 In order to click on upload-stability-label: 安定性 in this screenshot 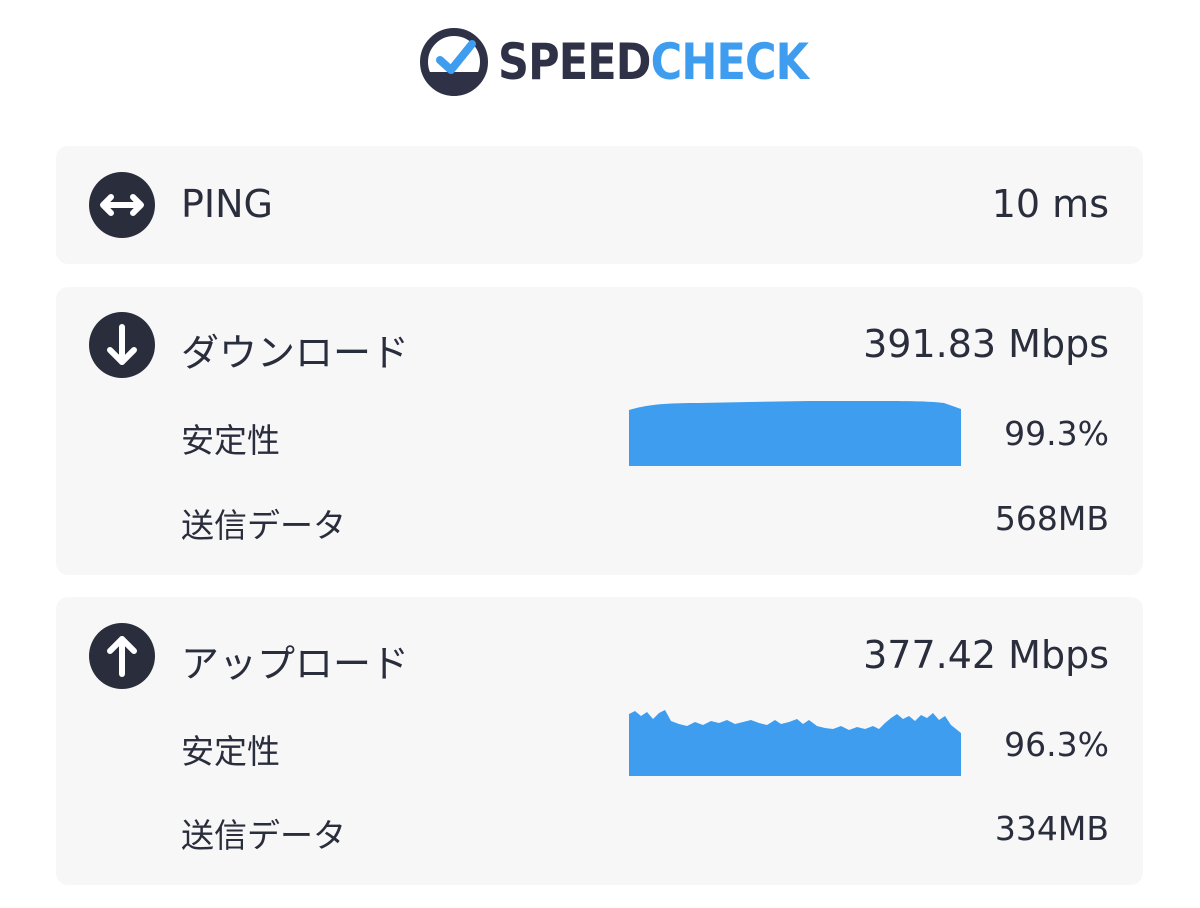, I will do `click(230, 751)`.